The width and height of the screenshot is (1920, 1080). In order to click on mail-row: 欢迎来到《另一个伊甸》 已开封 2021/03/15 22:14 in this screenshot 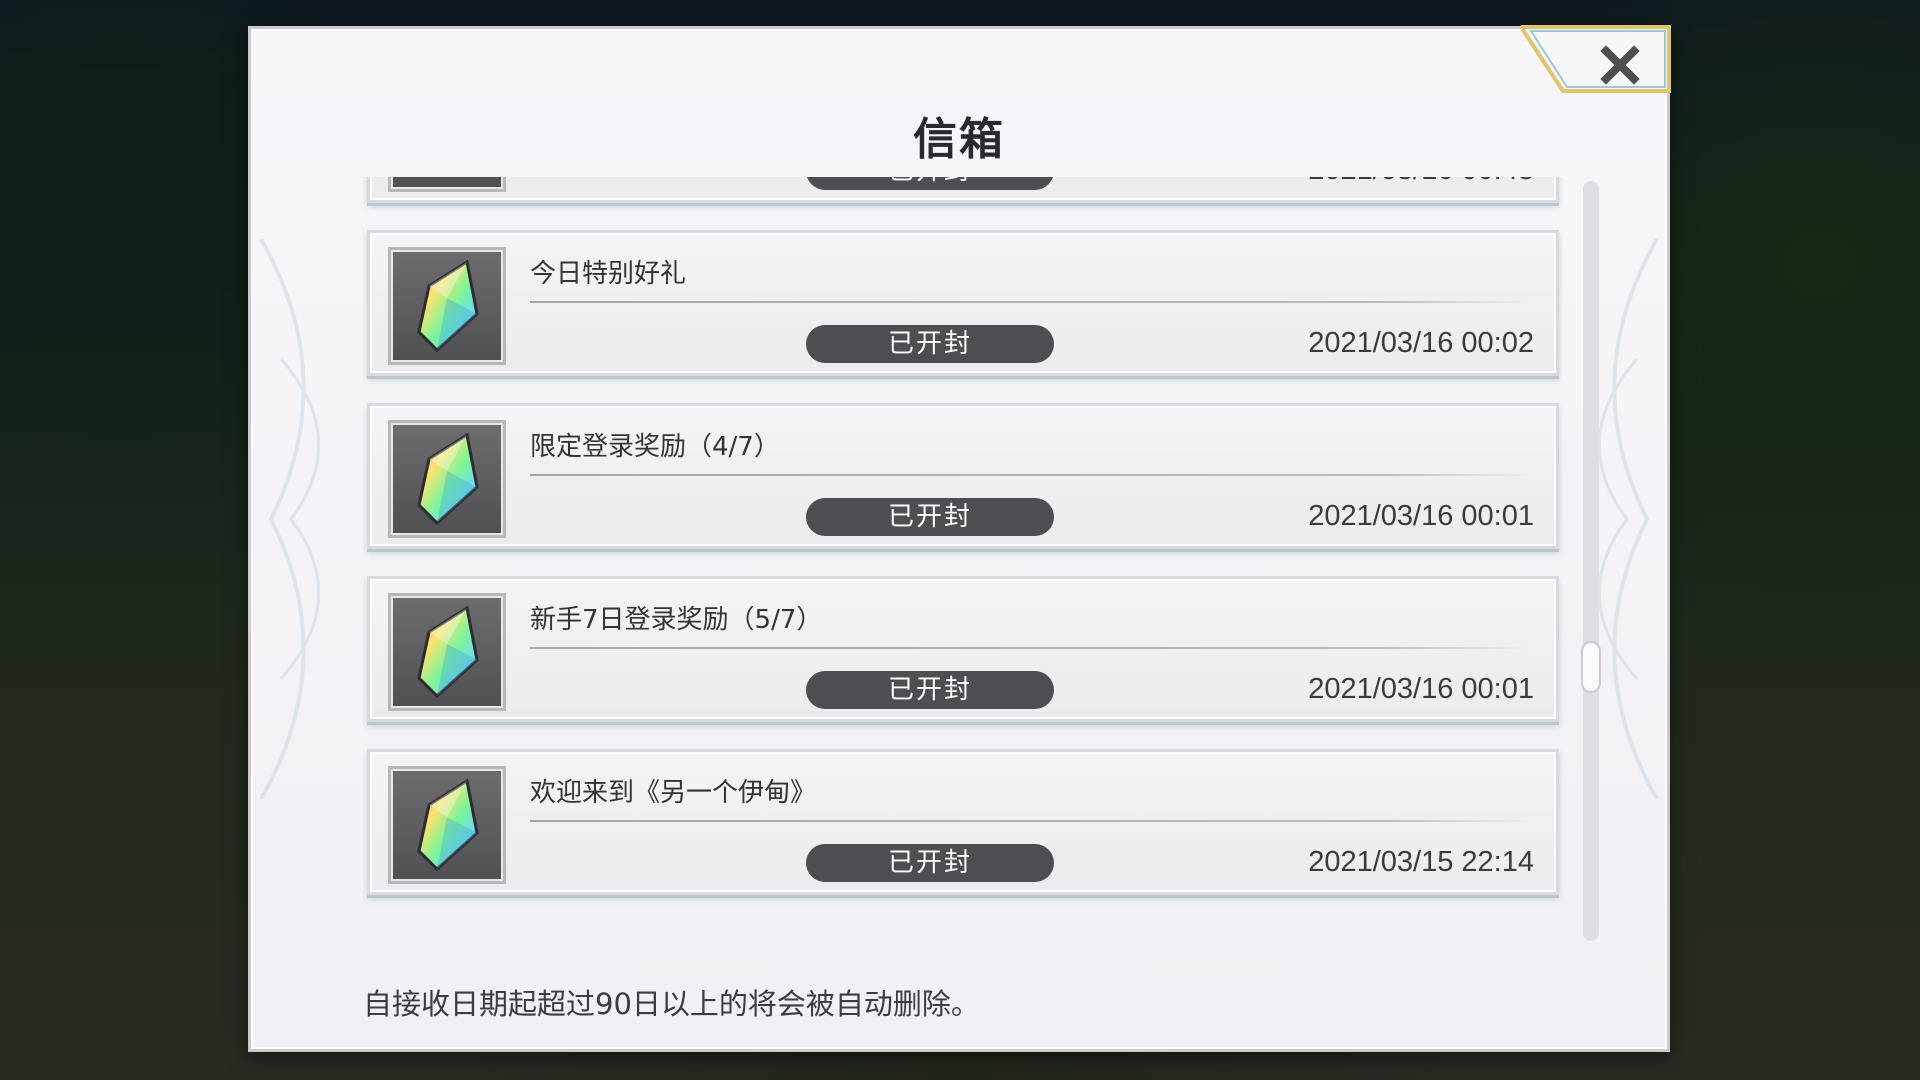, I will do `click(963, 822)`.